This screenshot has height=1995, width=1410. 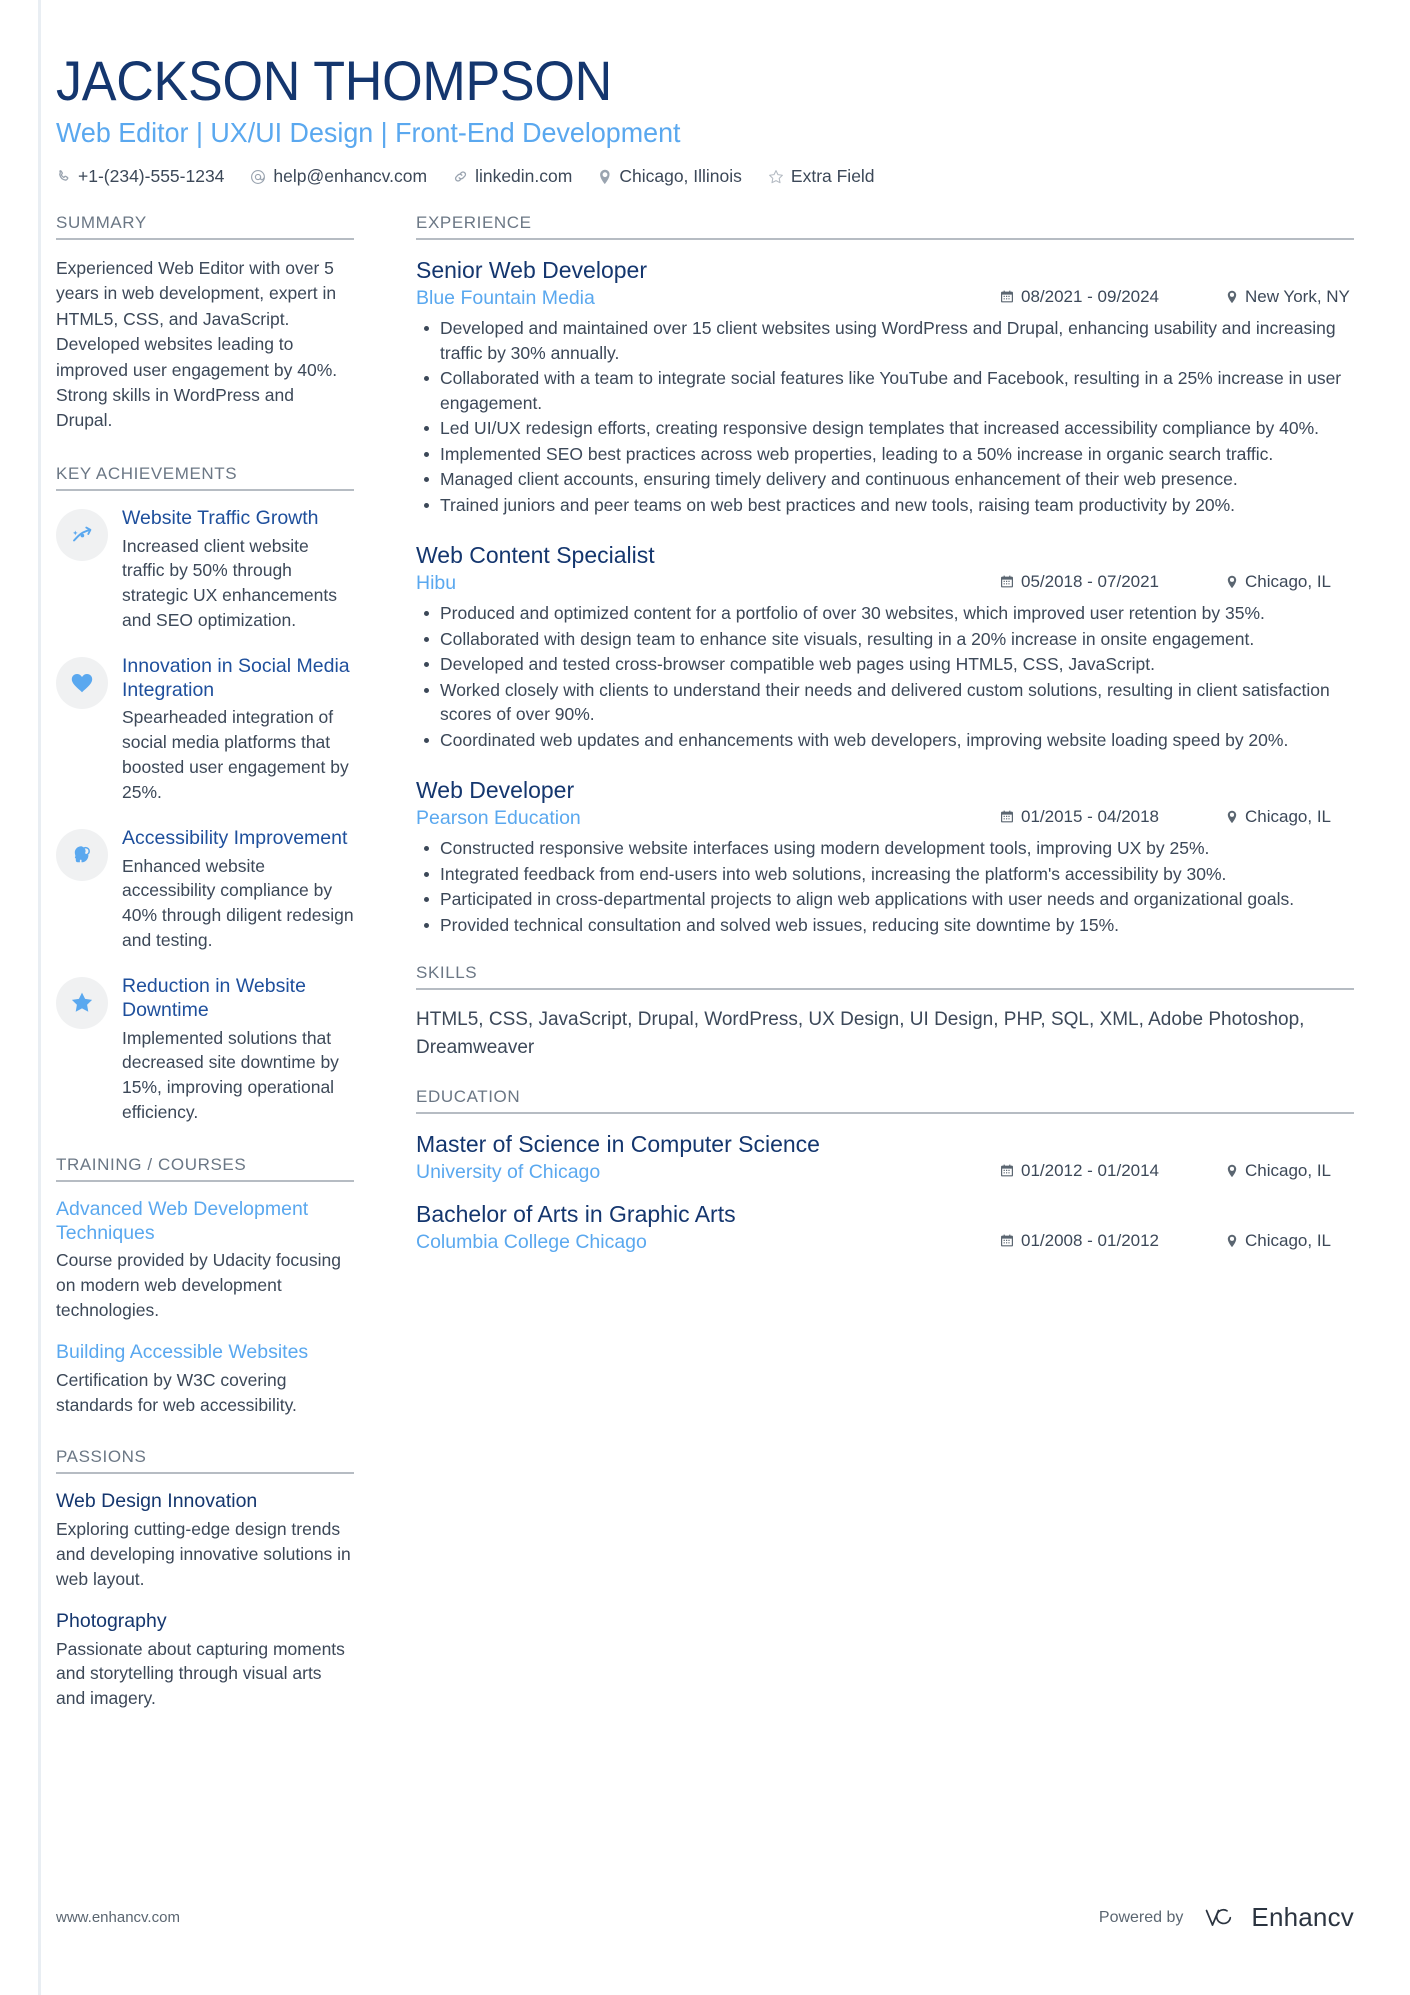 What do you see at coordinates (512, 176) in the screenshot?
I see `contact-linkedin: linkedin.com` at bounding box center [512, 176].